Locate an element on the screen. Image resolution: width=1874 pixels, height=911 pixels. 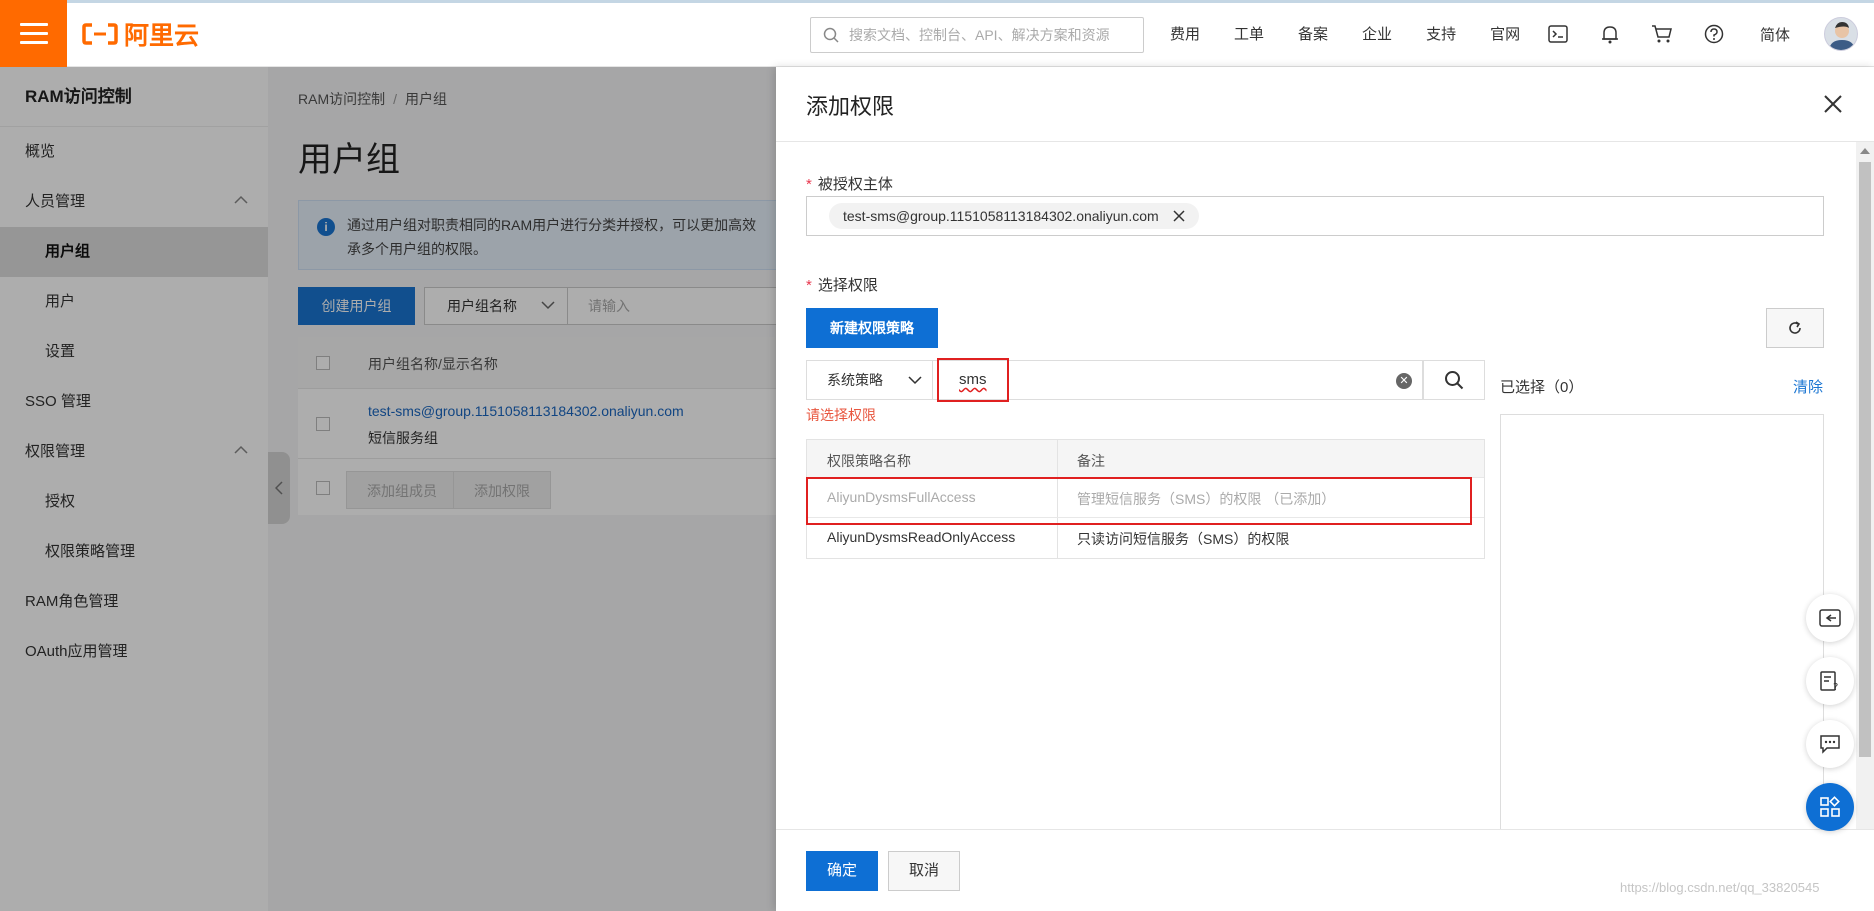
confirm-button: 确定 is located at coordinates (842, 871).